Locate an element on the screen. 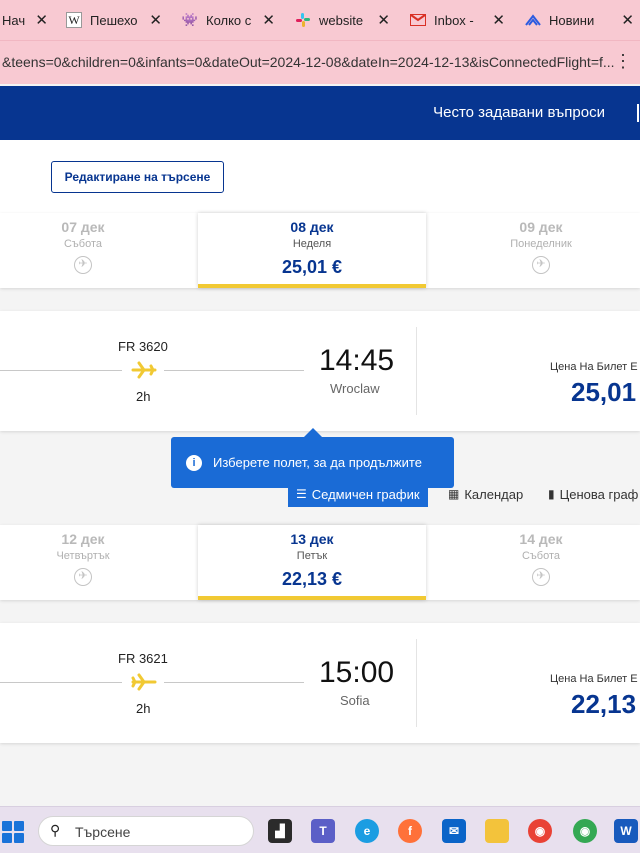 This screenshot has height=853, width=640. tab-title: Нач is located at coordinates (14, 20).